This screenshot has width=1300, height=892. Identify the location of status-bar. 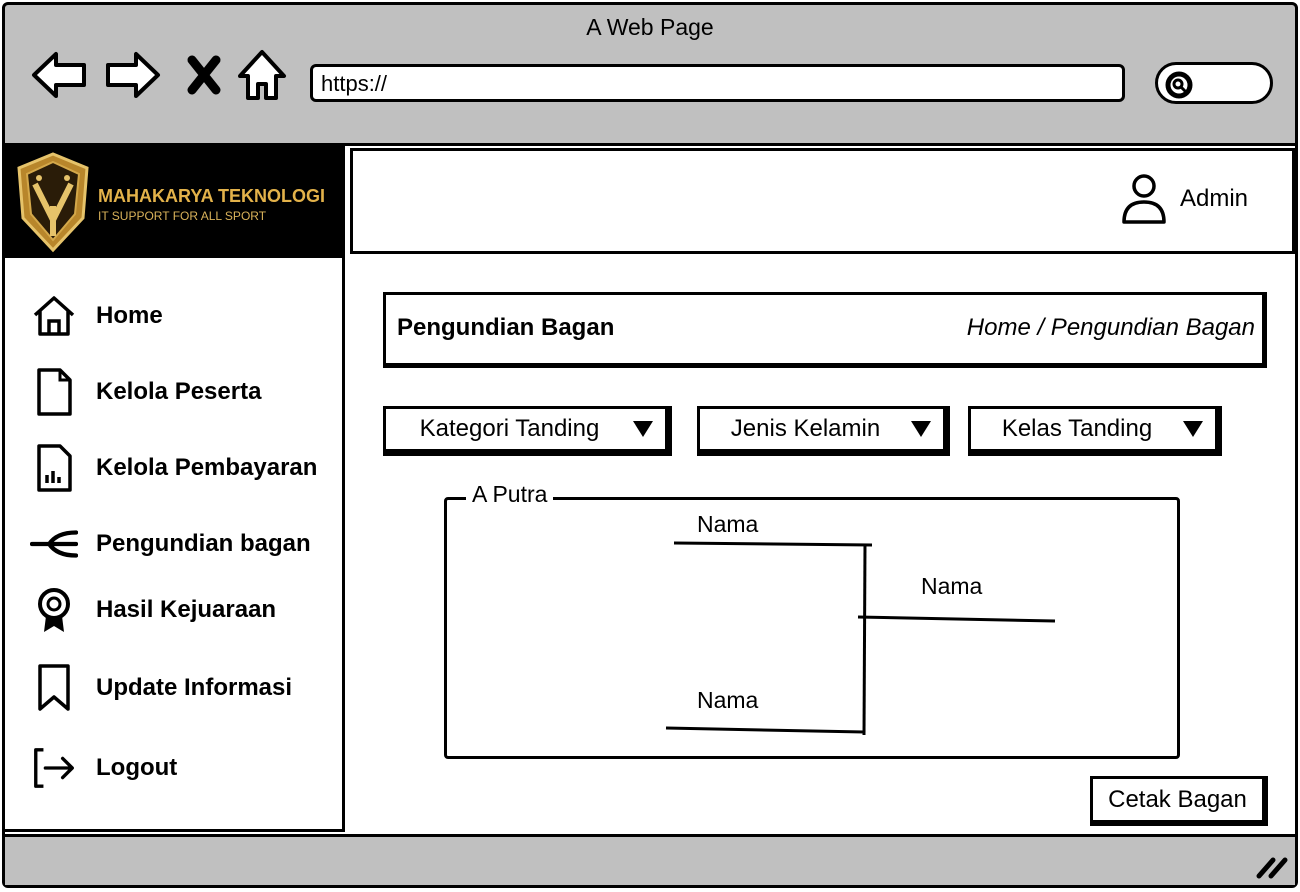
(650, 860).